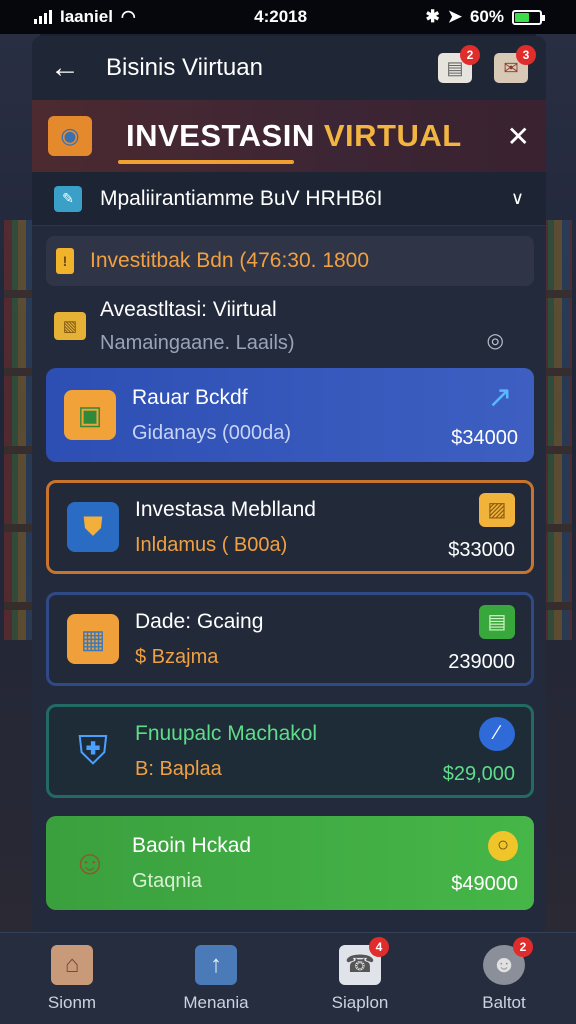 The height and width of the screenshot is (1024, 576). I want to click on investment-card: ▦ Dade: Gcaing $ Bzajma ▤ 239000, so click(290, 639).